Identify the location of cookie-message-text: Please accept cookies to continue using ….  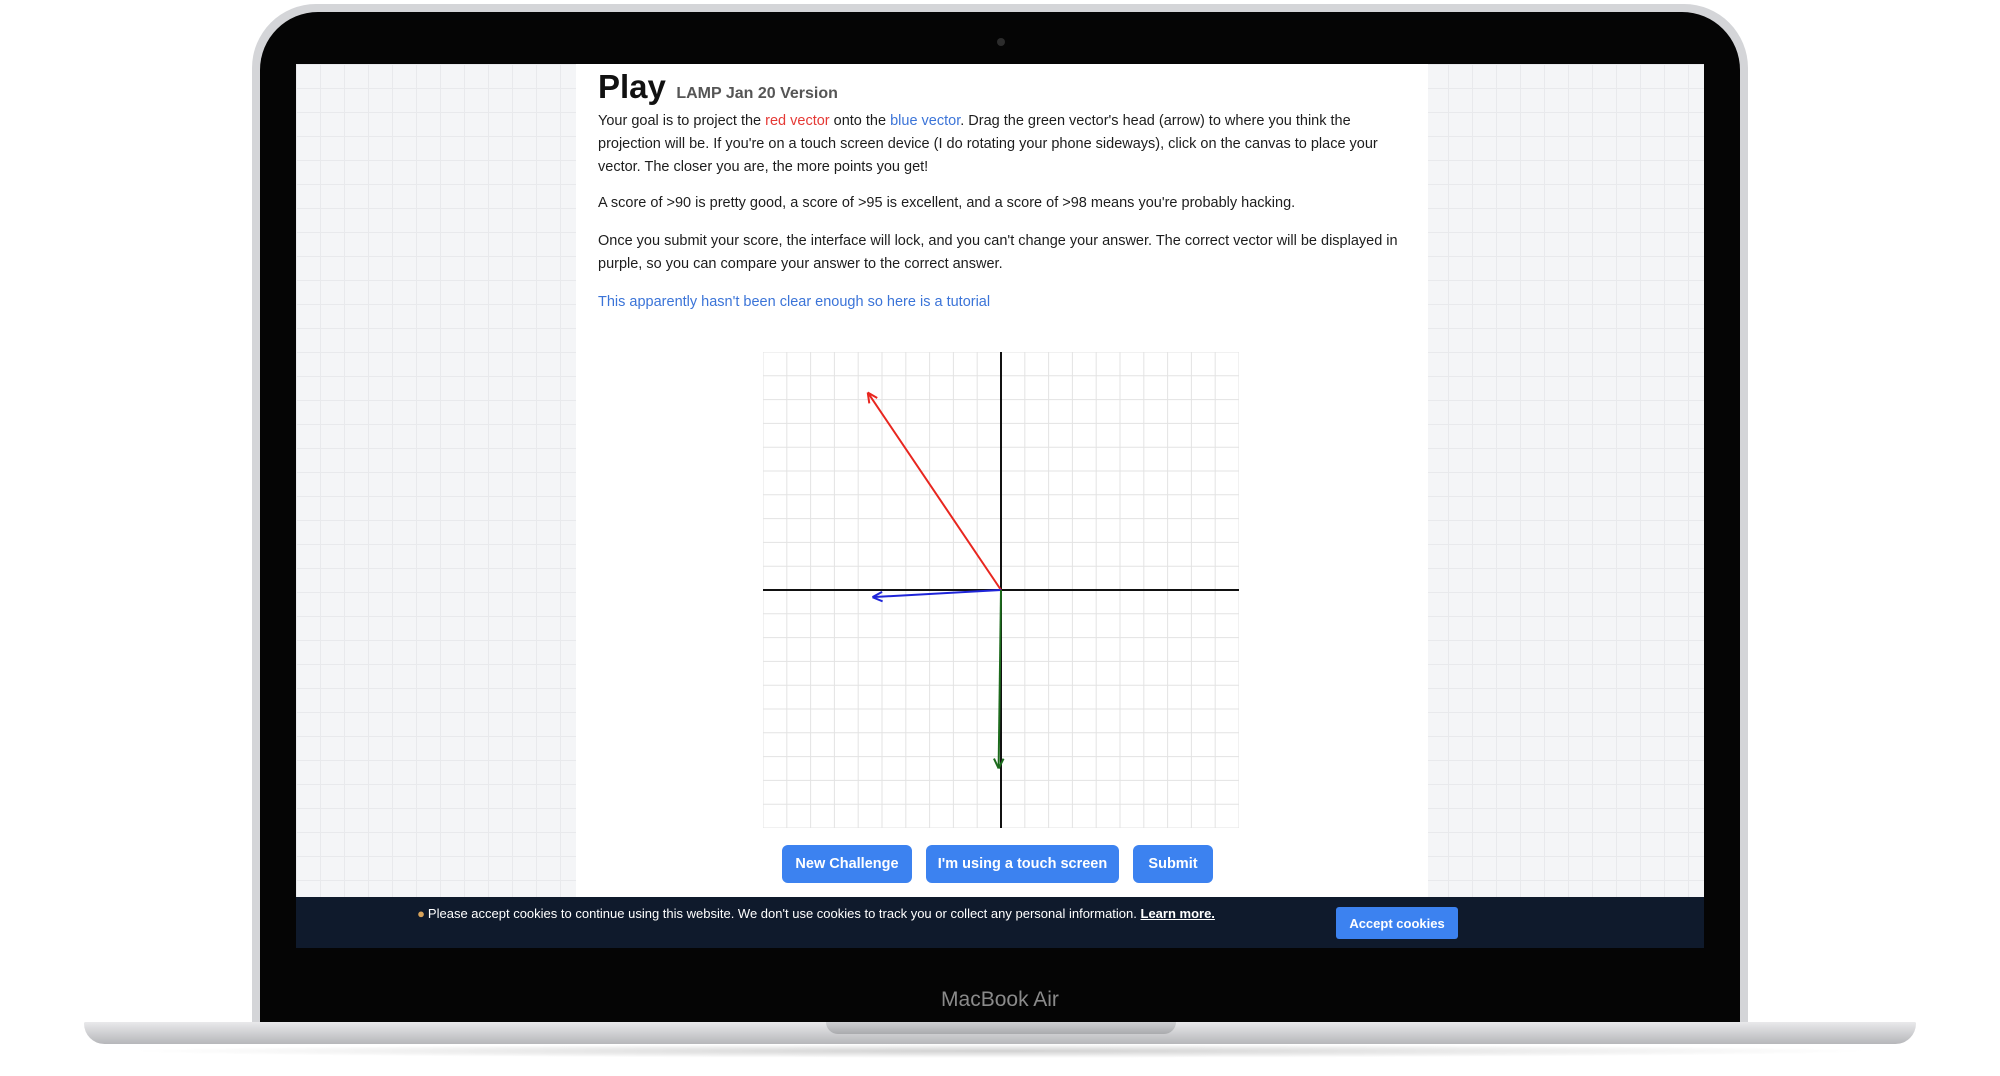
(784, 913).